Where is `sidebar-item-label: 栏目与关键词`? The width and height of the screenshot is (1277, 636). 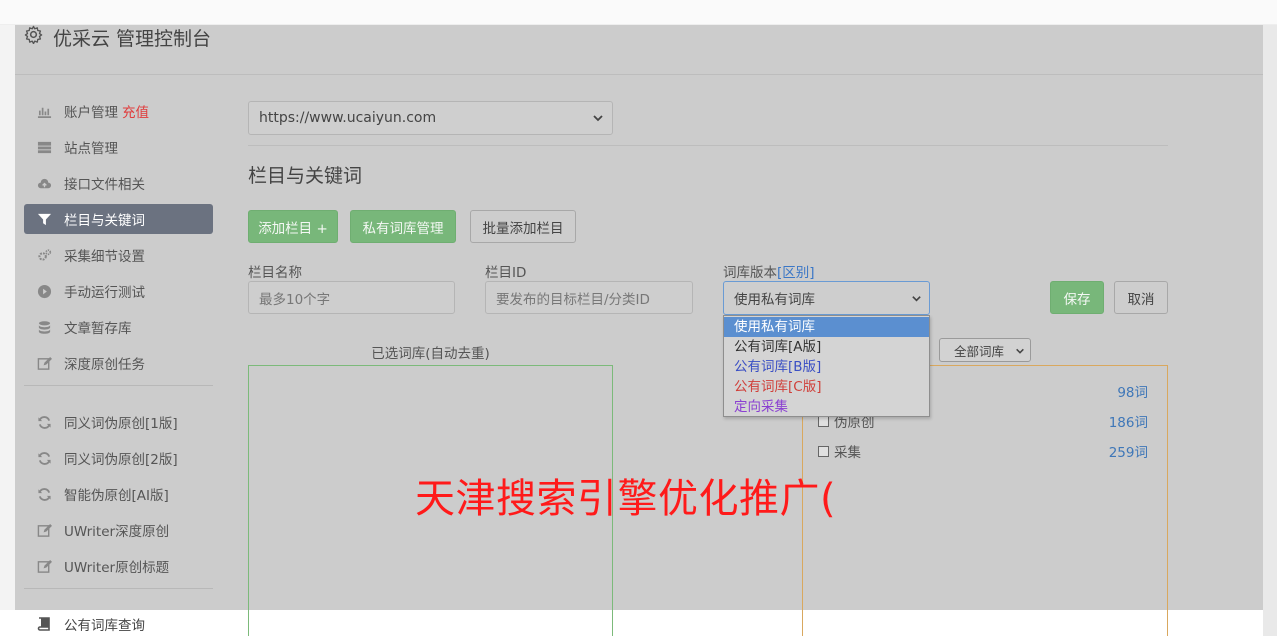
sidebar-item-label: 栏目与关键词 is located at coordinates (104, 221).